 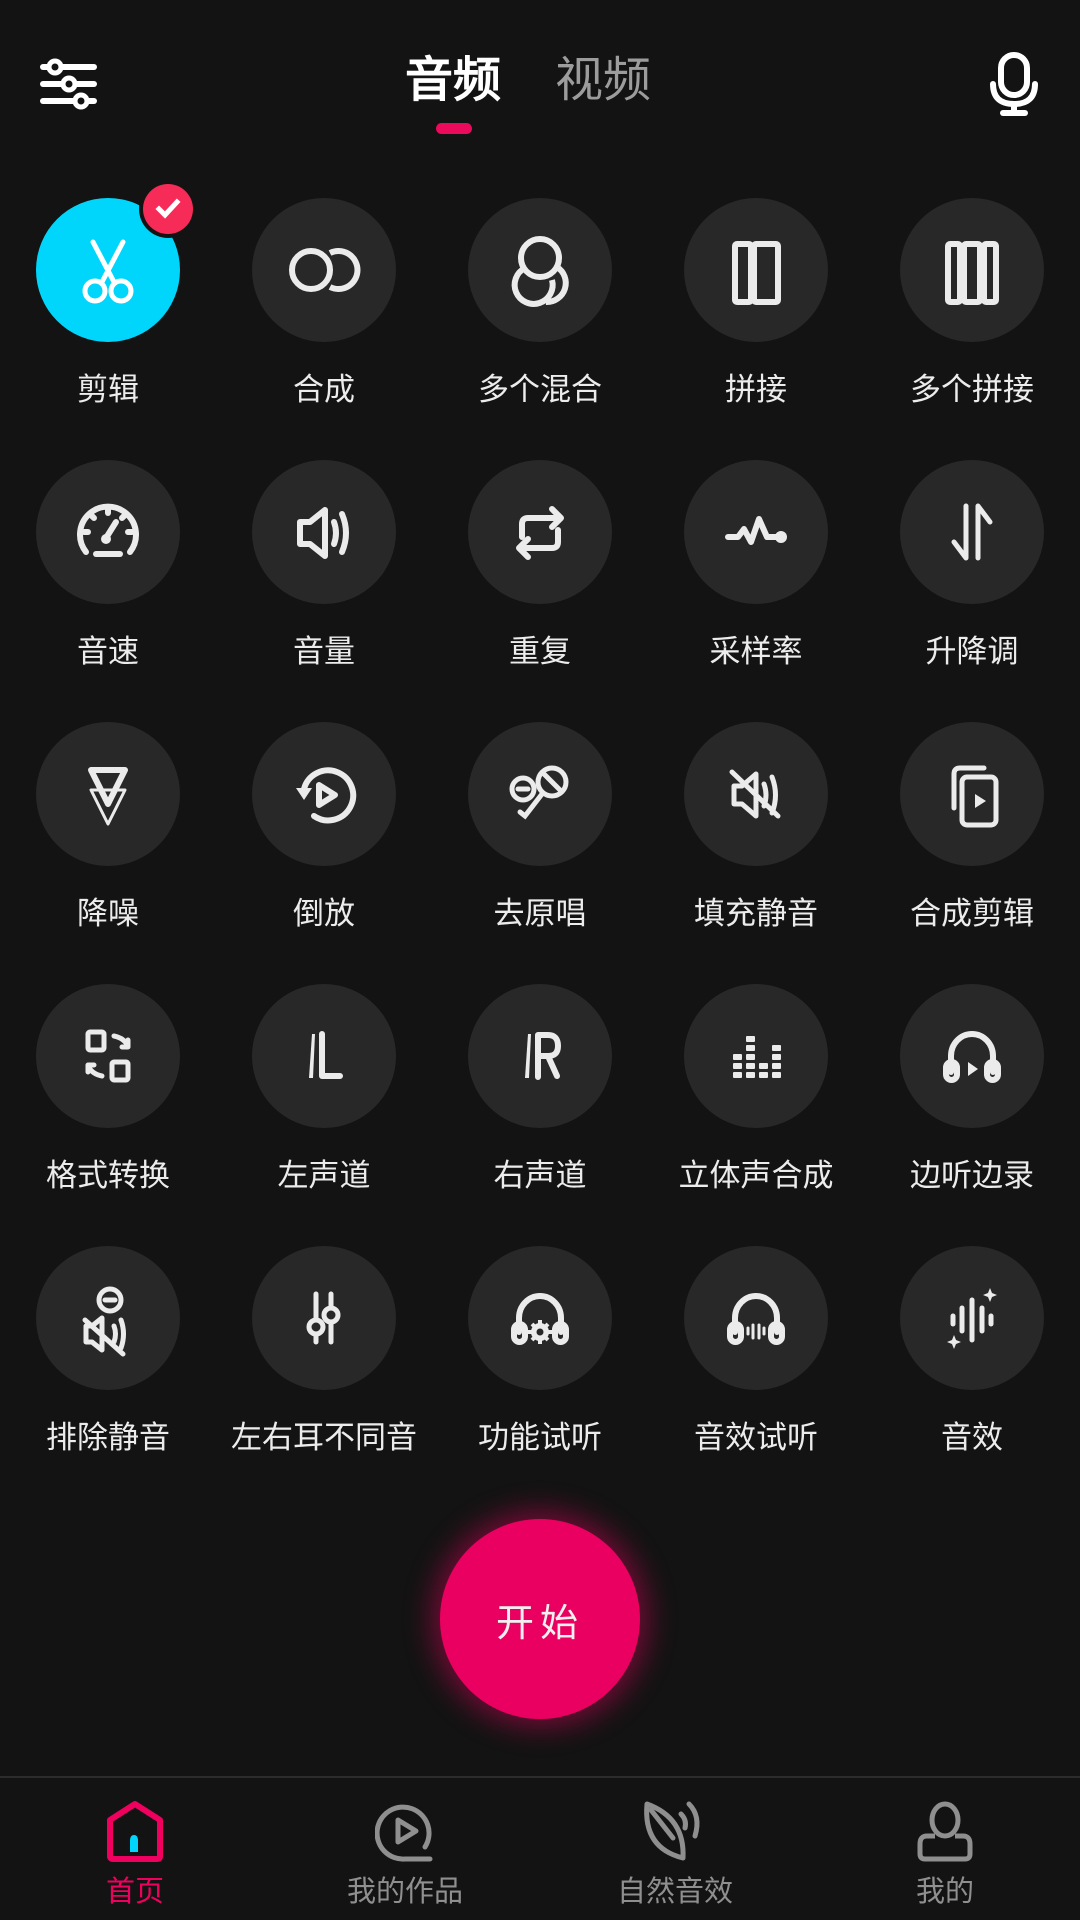 I want to click on speedometer-icon, so click(x=108, y=530).